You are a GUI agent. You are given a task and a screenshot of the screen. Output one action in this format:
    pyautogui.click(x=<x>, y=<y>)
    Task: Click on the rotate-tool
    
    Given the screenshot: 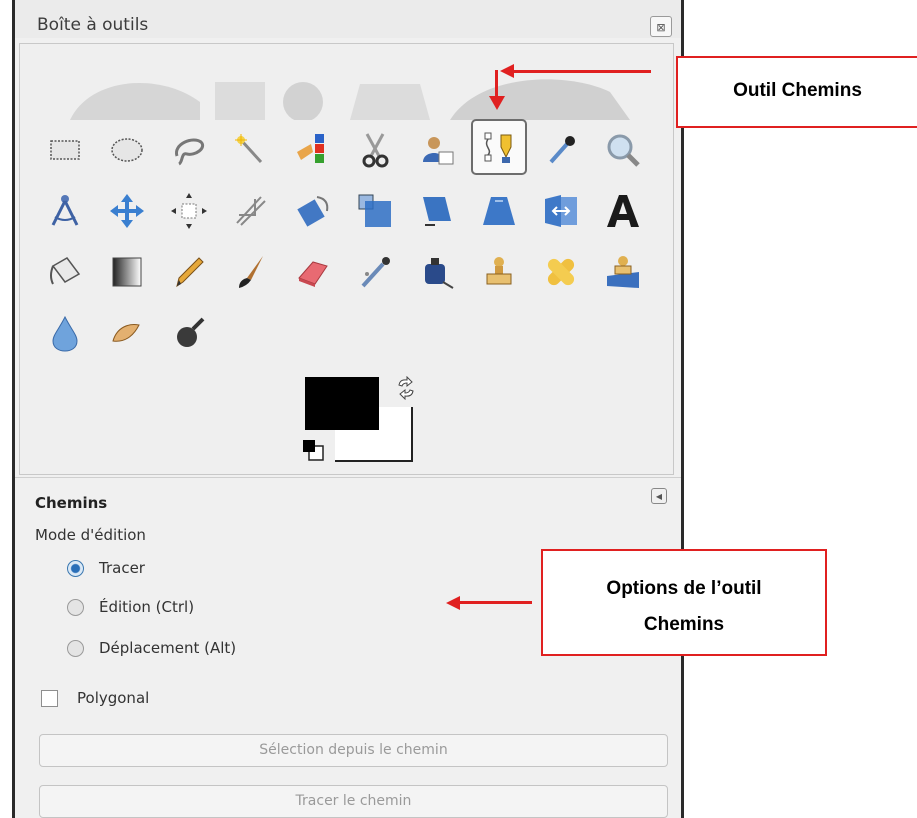 What is the action you would take?
    pyautogui.click(x=313, y=211)
    